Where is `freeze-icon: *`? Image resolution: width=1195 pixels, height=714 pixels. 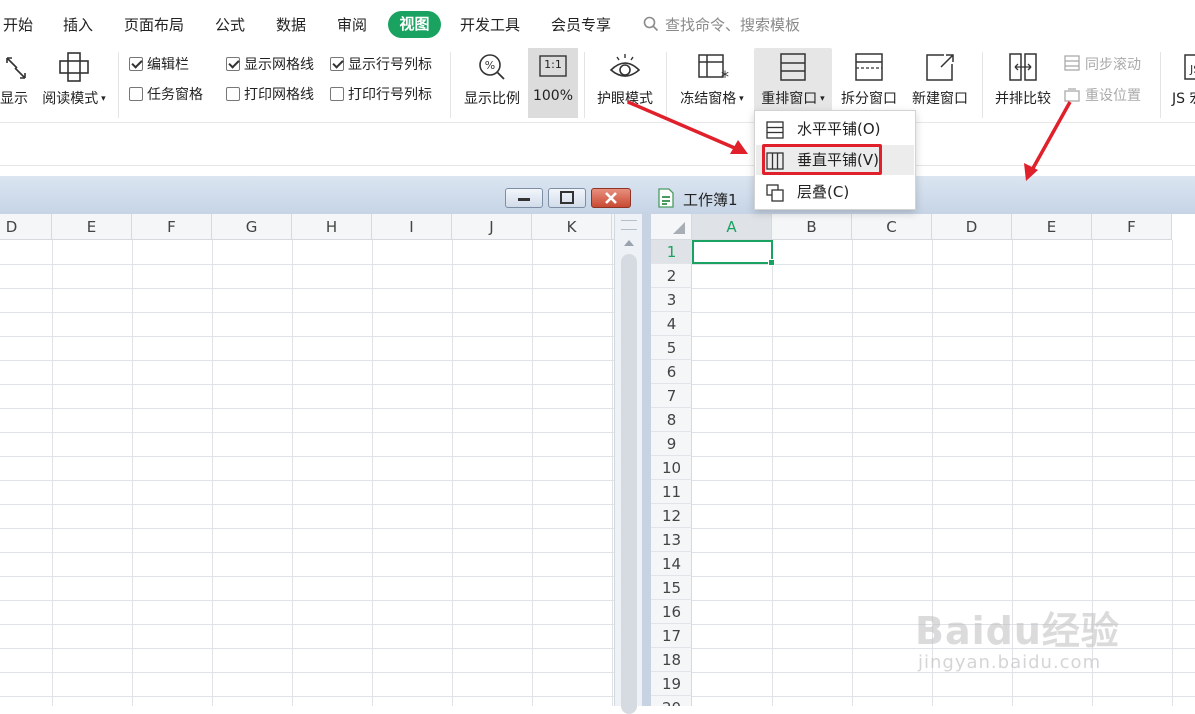 freeze-icon: * is located at coordinates (713, 69).